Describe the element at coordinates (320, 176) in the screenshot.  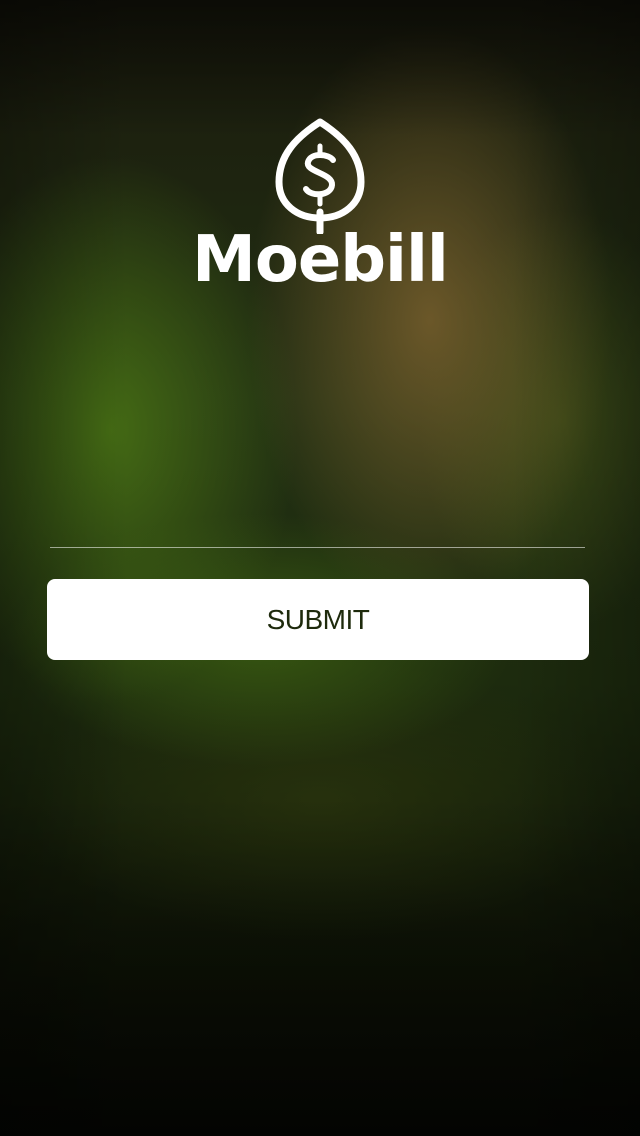
I see `leaf-dollar-icon` at that location.